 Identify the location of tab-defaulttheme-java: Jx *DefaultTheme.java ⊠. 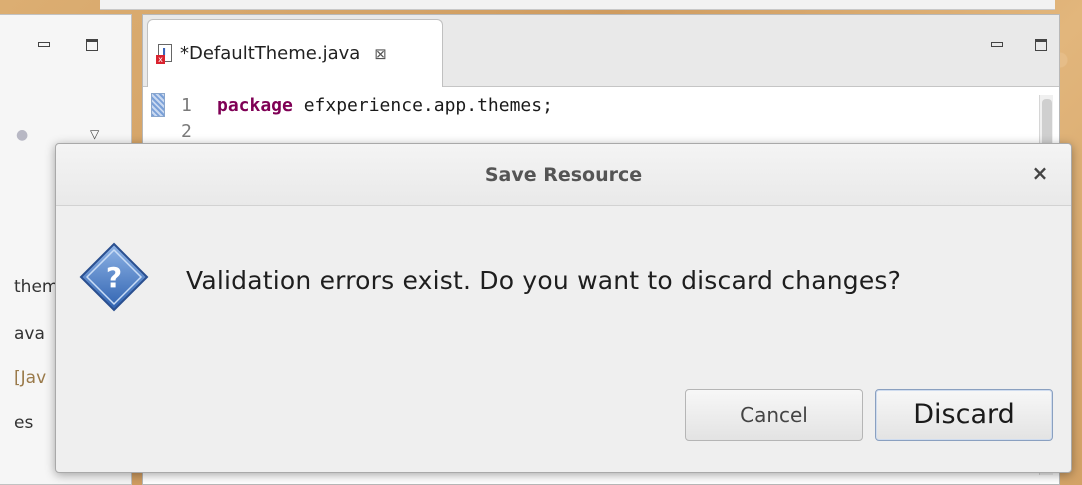
(295, 53).